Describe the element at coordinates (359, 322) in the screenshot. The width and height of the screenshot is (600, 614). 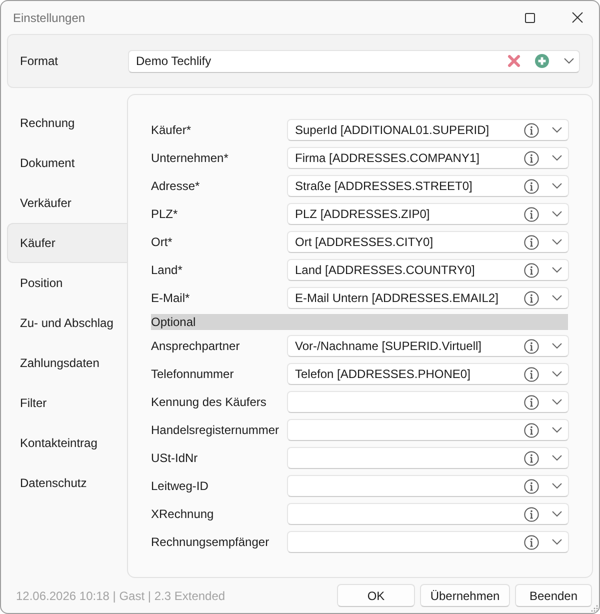
I see `section-header: Optional` at that location.